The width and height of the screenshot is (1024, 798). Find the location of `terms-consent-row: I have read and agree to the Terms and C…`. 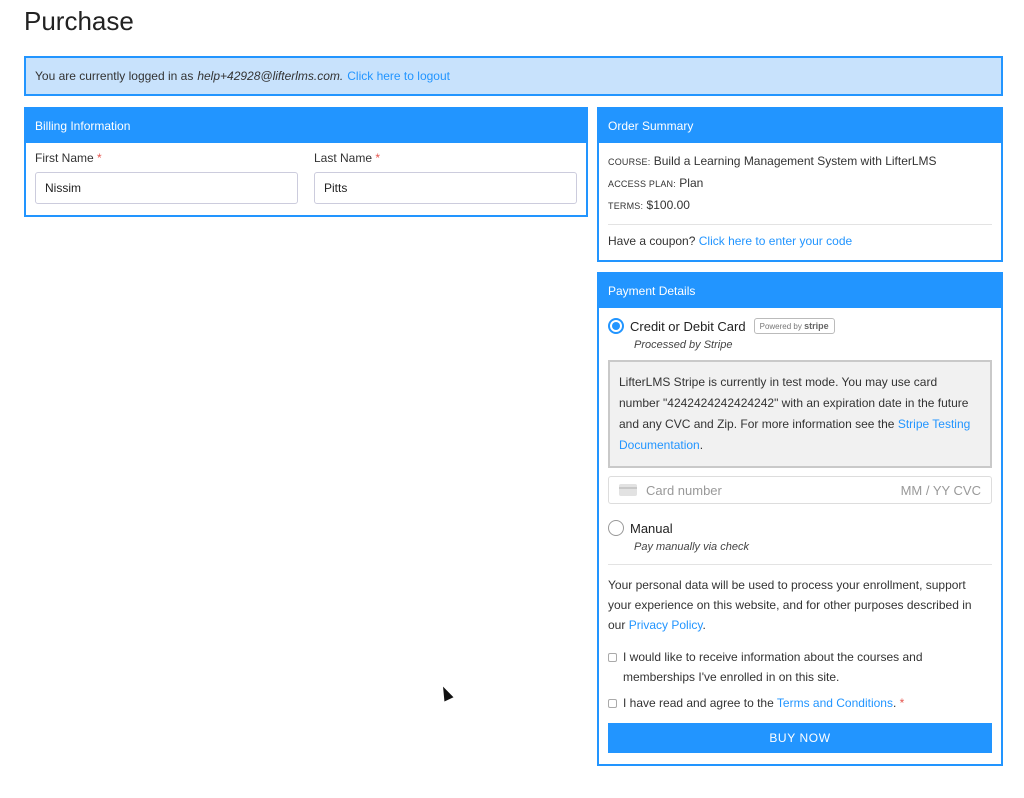

terms-consent-row: I have read and agree to the Terms and C… is located at coordinates (800, 703).